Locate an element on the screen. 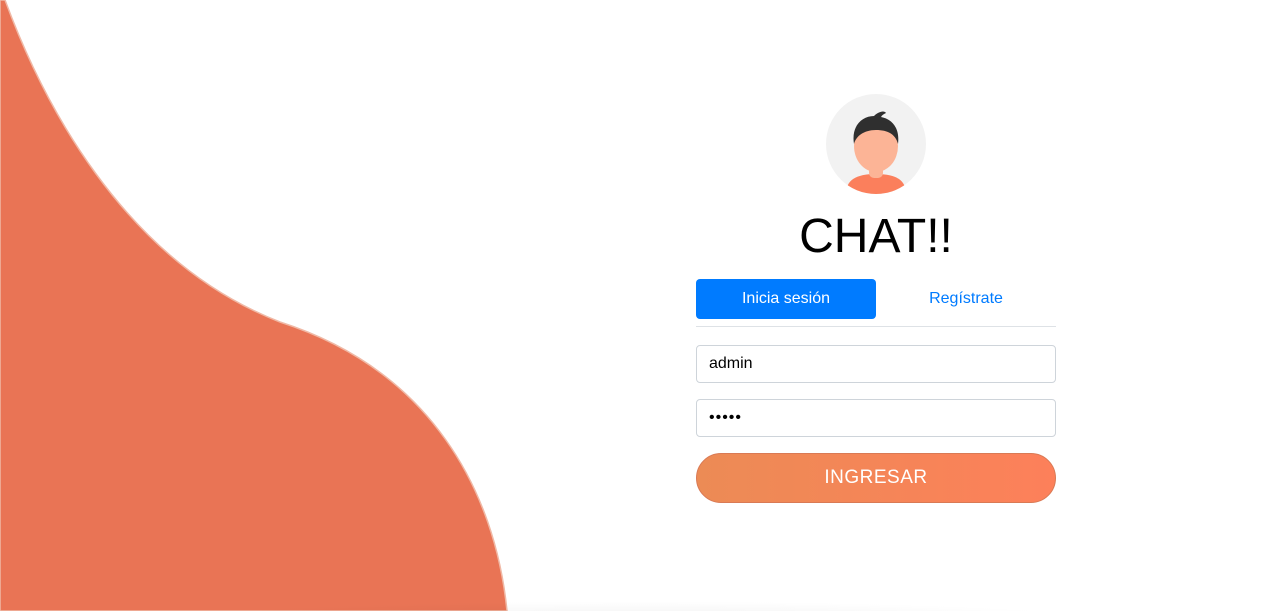 The image size is (1280, 611). tab-register: Regístrate is located at coordinates (966, 299).